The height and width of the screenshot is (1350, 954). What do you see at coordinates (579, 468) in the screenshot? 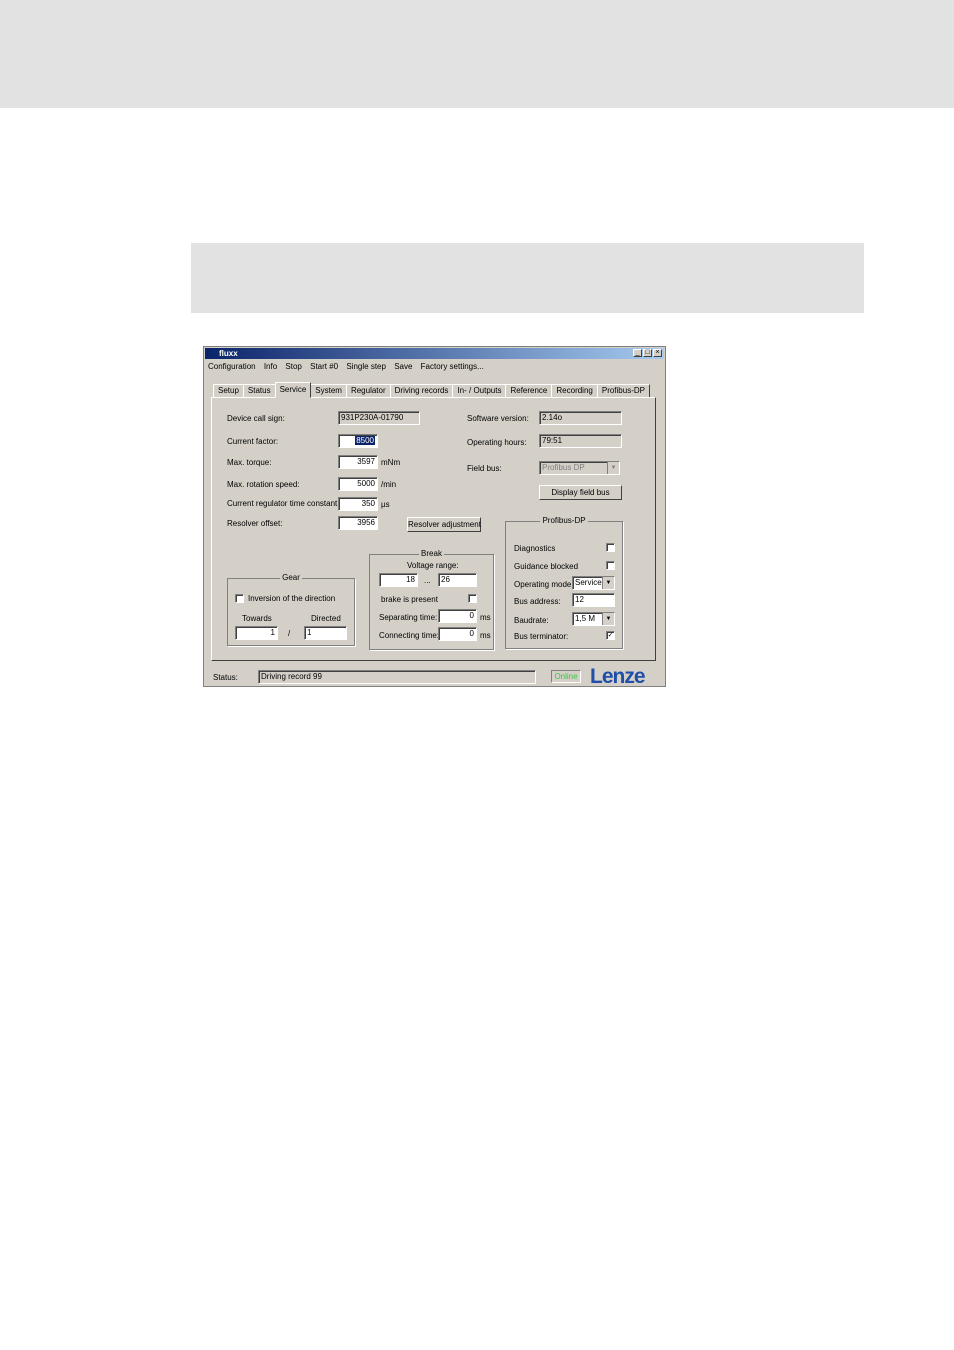
I see `field-bus-select: Profibus DP ▼` at bounding box center [579, 468].